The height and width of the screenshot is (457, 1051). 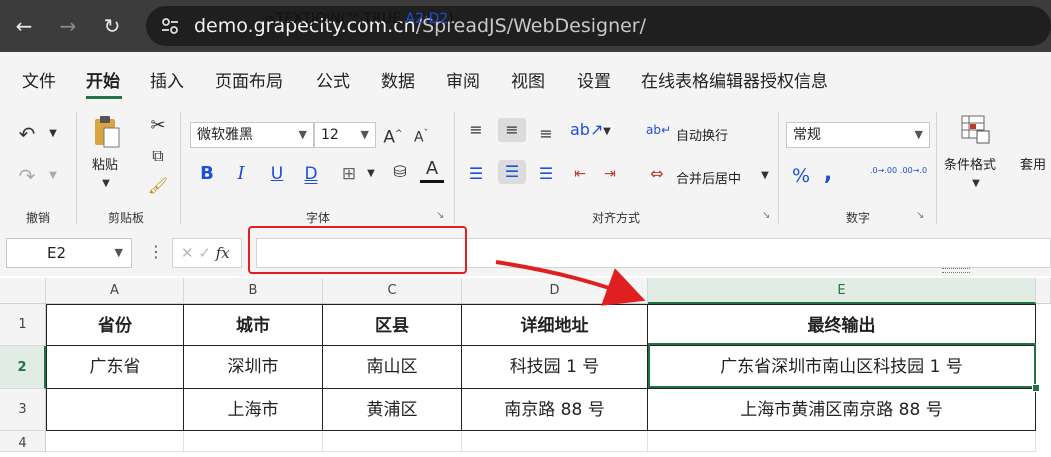 What do you see at coordinates (734, 79) in the screenshot?
I see `tab-license-info: 在线表格编辑器授权信息` at bounding box center [734, 79].